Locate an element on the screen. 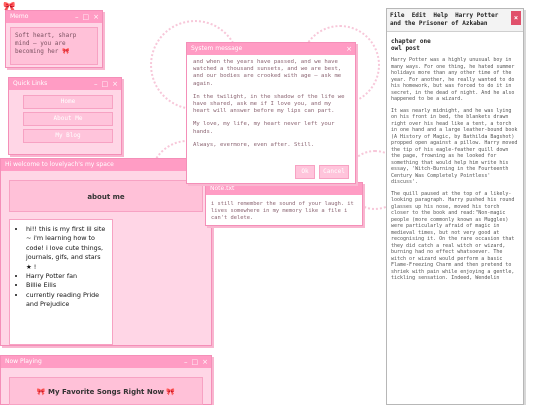 Image resolution: width=540 pixels, height=405 pixels. note-titlebar: Note.txt is located at coordinates (284, 189).